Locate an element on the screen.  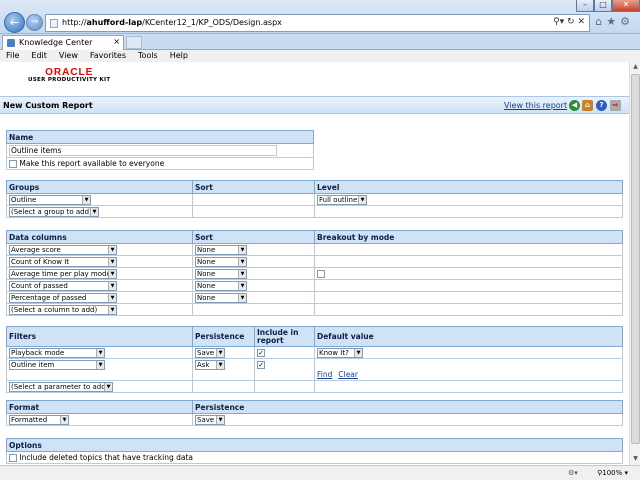
menu-file: File is located at coordinates (12, 56).